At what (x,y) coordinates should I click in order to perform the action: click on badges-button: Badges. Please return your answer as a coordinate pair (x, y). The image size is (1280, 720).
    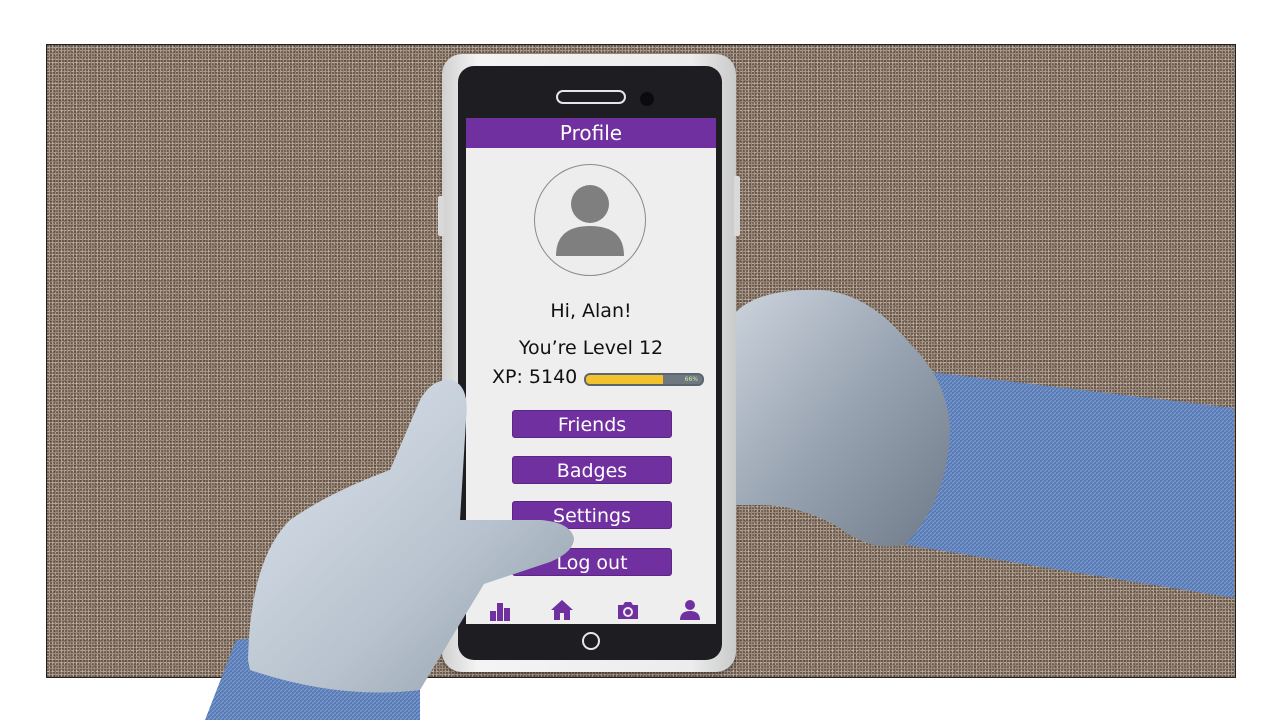
    Looking at the image, I should click on (592, 470).